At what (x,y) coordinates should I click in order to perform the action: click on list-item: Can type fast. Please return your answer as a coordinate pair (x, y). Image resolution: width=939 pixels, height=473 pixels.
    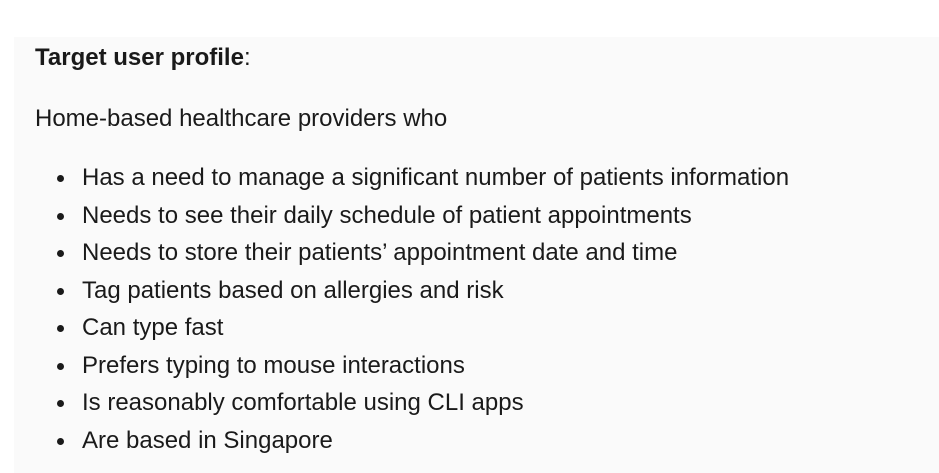
    Looking at the image, I should click on (487, 328).